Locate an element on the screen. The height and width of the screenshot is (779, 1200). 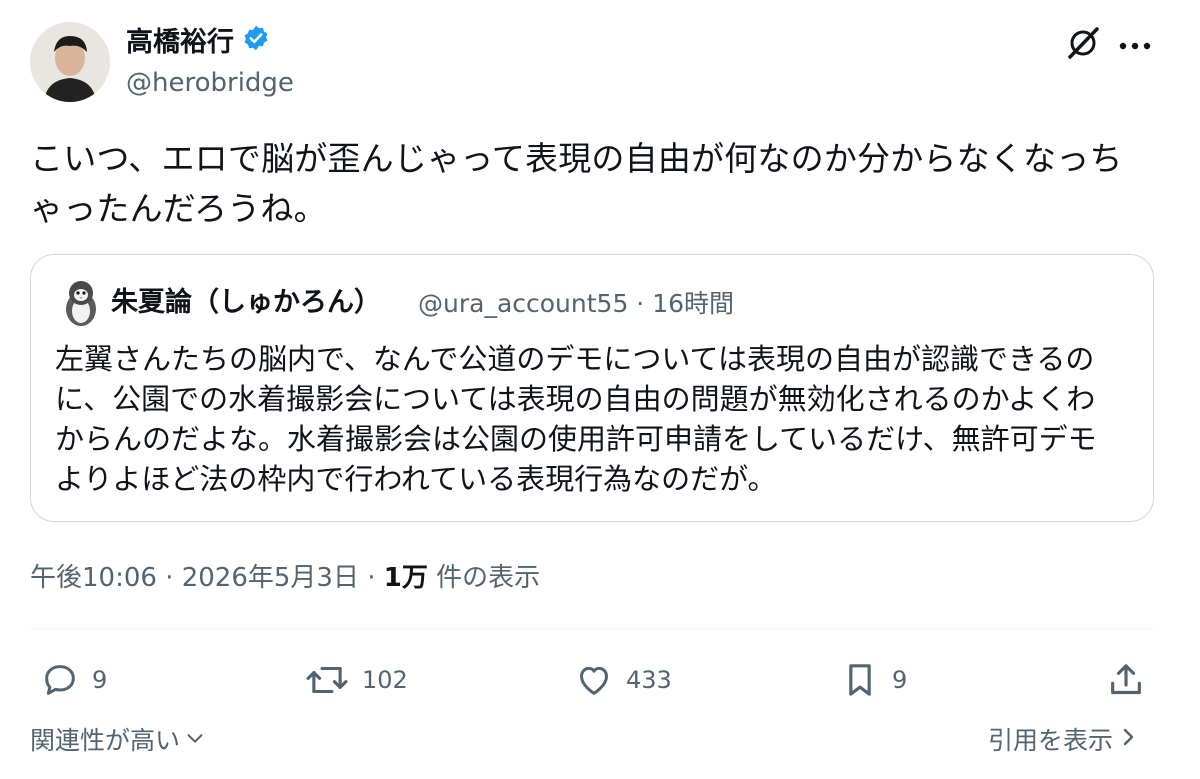
verified-badge-icon is located at coordinates (256, 43).